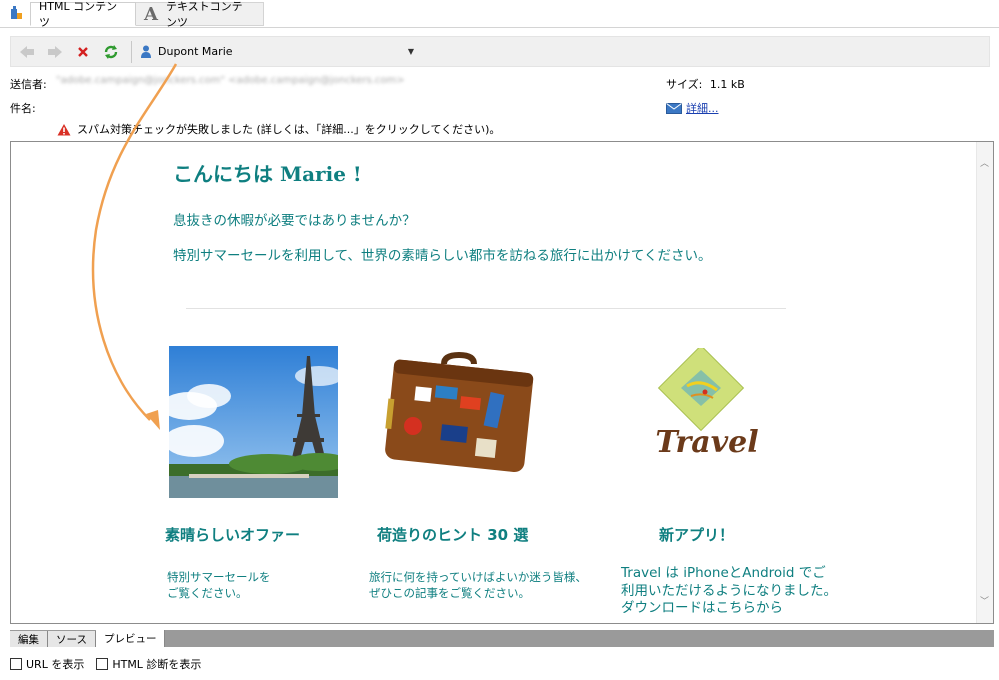 This screenshot has height=680, width=999. Describe the element at coordinates (72, 639) in the screenshot. I see `tab-source: ソース` at that location.